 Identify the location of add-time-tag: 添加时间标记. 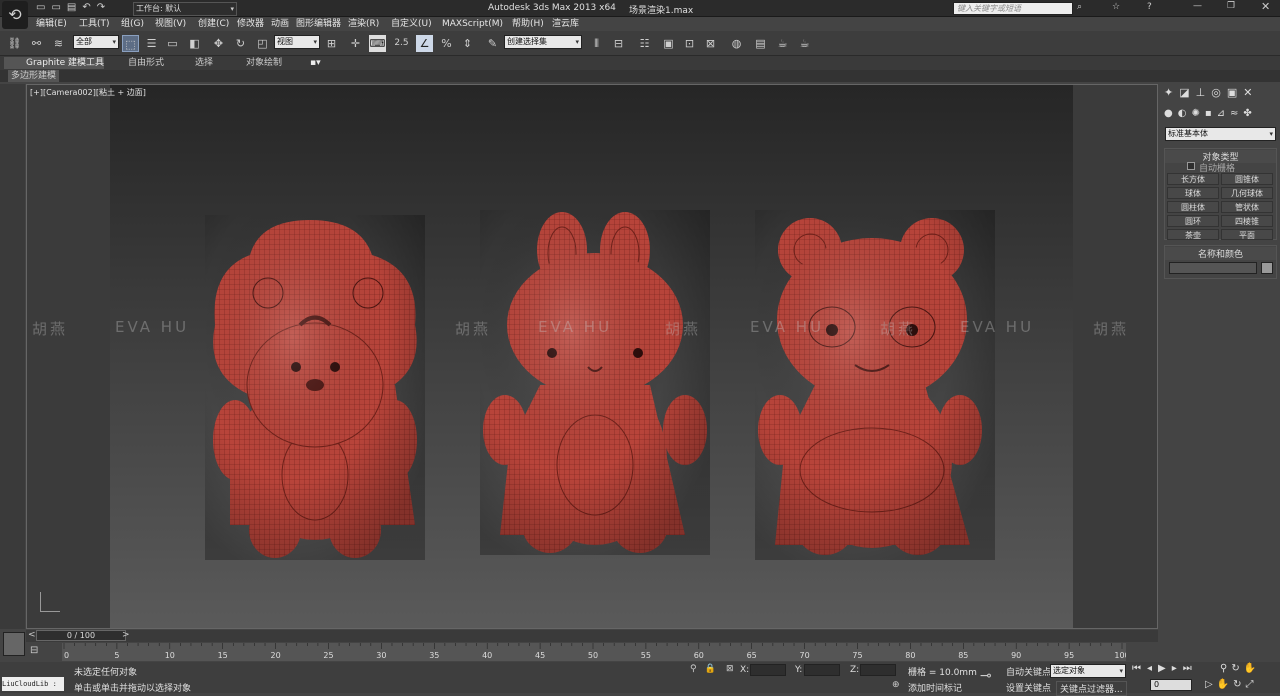
(935, 687).